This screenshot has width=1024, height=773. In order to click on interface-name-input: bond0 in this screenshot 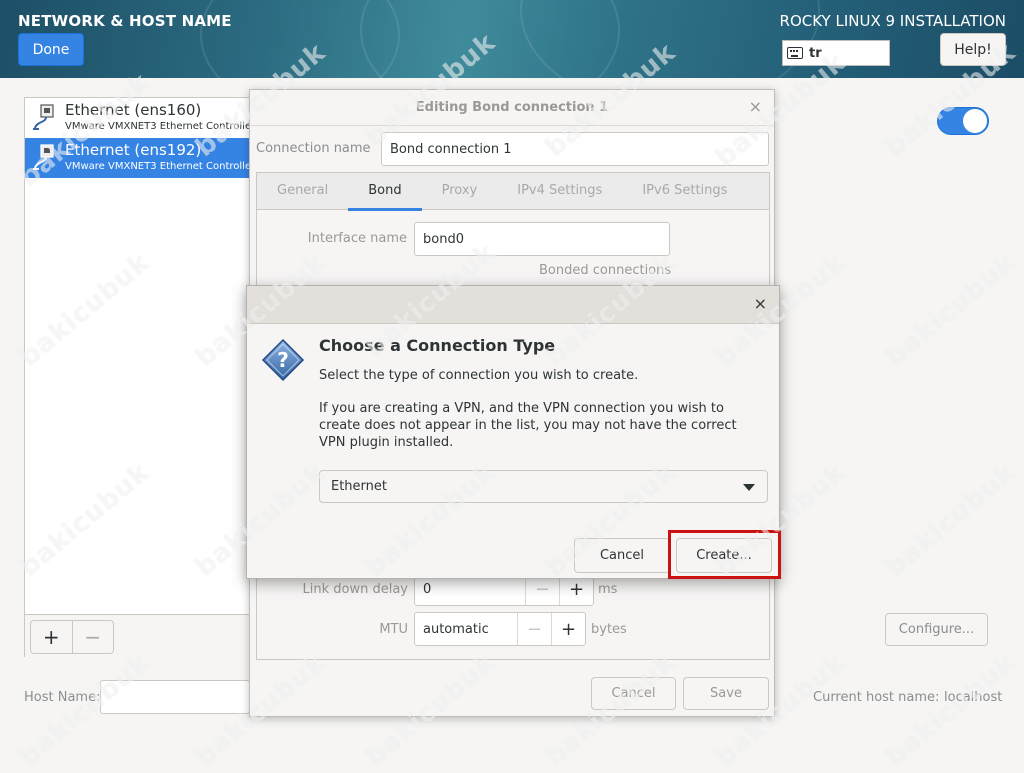, I will do `click(542, 239)`.